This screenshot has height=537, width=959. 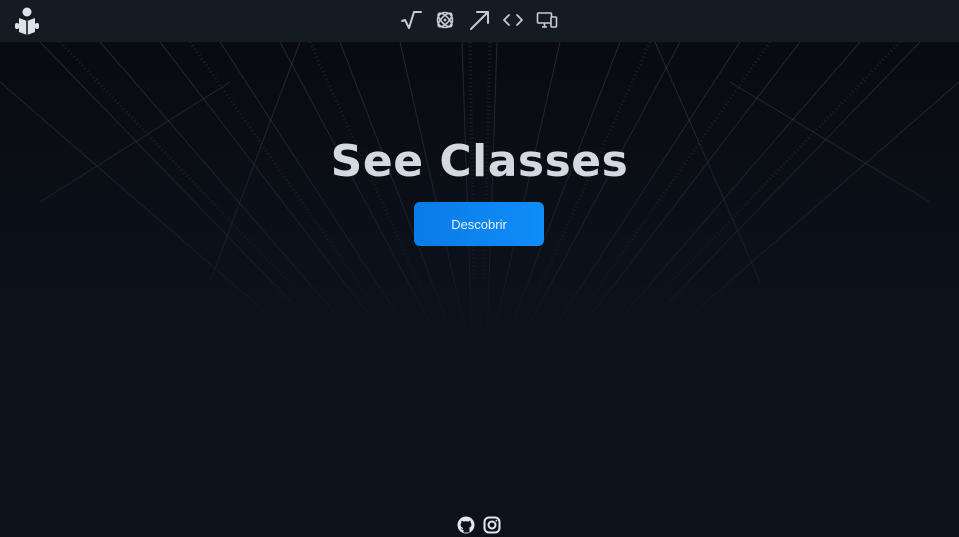 I want to click on hero-title: See Classes, so click(x=479, y=161).